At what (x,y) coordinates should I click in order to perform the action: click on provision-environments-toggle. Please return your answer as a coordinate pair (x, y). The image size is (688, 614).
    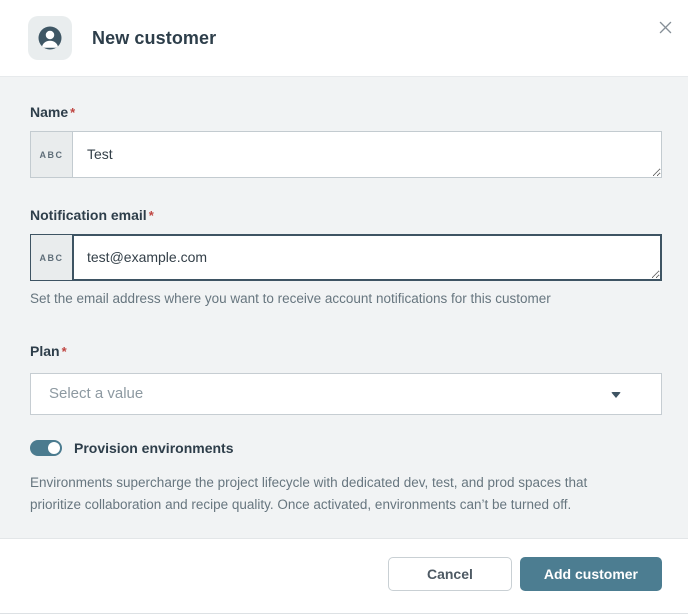
    Looking at the image, I should click on (46, 447).